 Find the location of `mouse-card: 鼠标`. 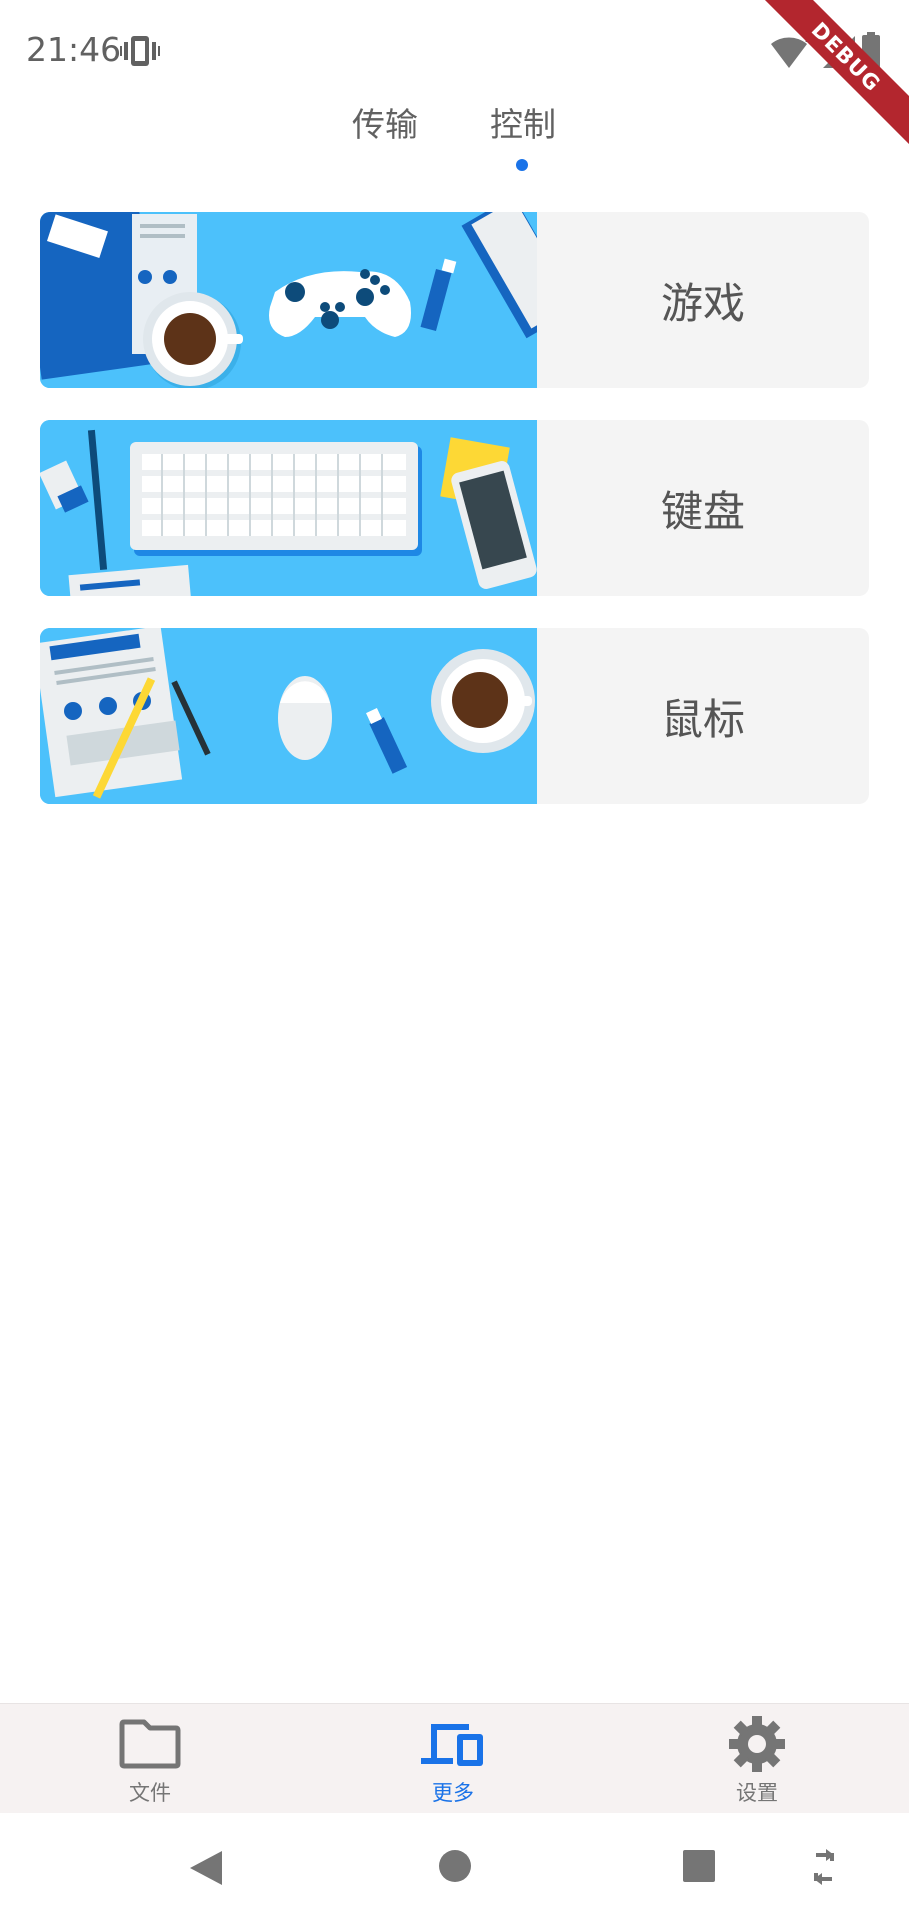

mouse-card: 鼠标 is located at coordinates (454, 716).